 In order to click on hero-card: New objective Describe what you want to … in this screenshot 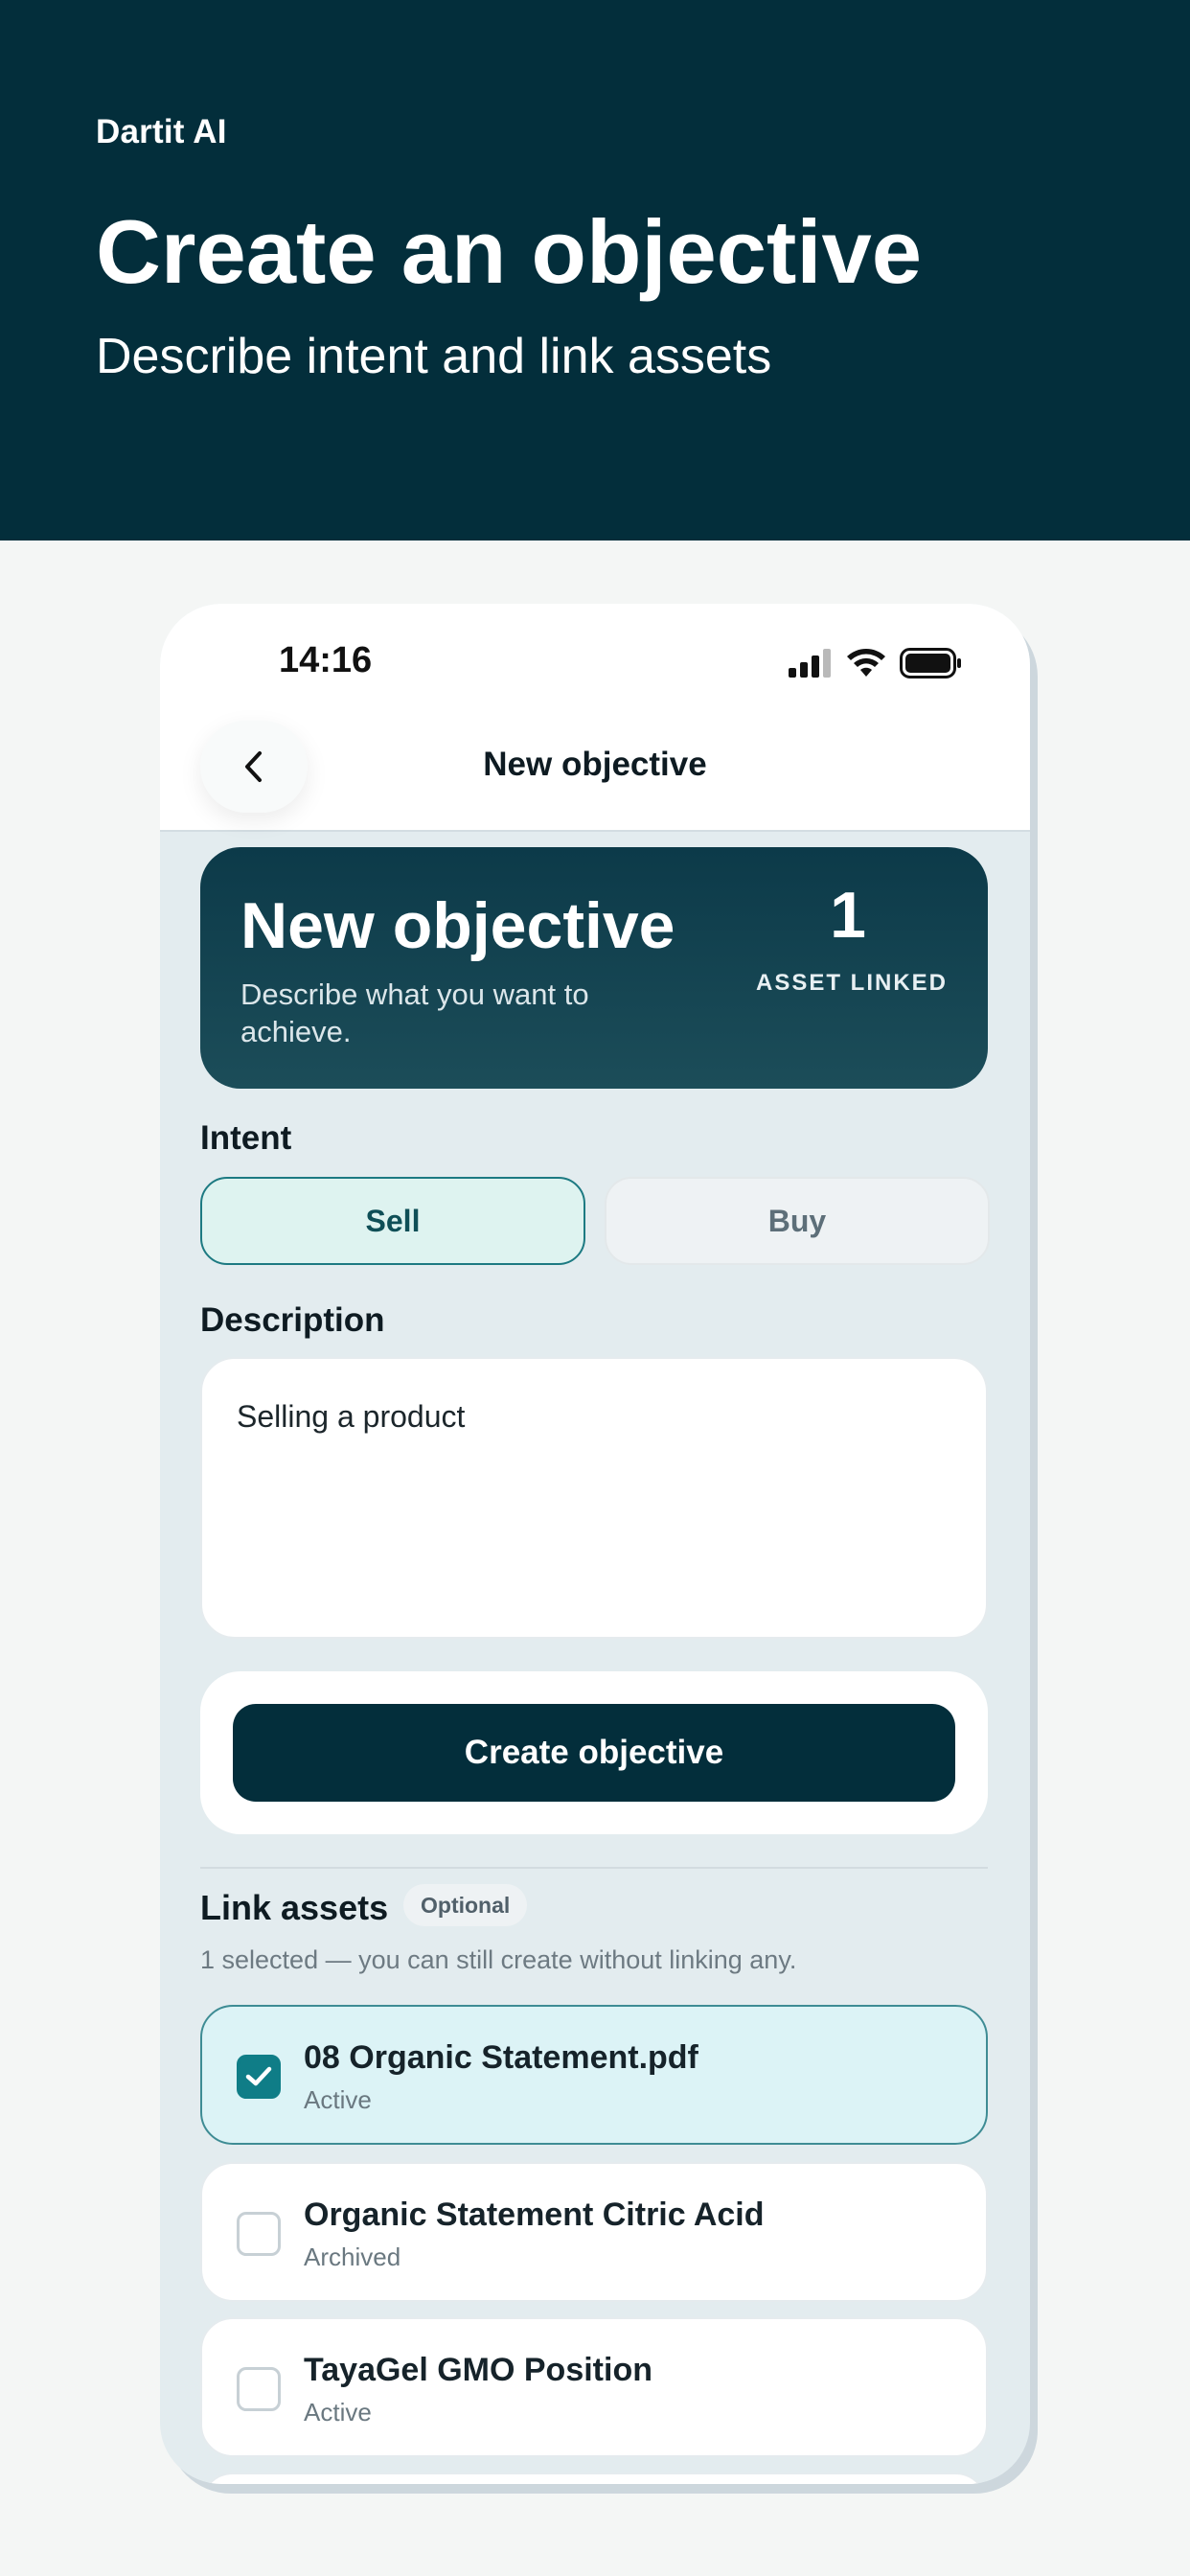, I will do `click(594, 968)`.